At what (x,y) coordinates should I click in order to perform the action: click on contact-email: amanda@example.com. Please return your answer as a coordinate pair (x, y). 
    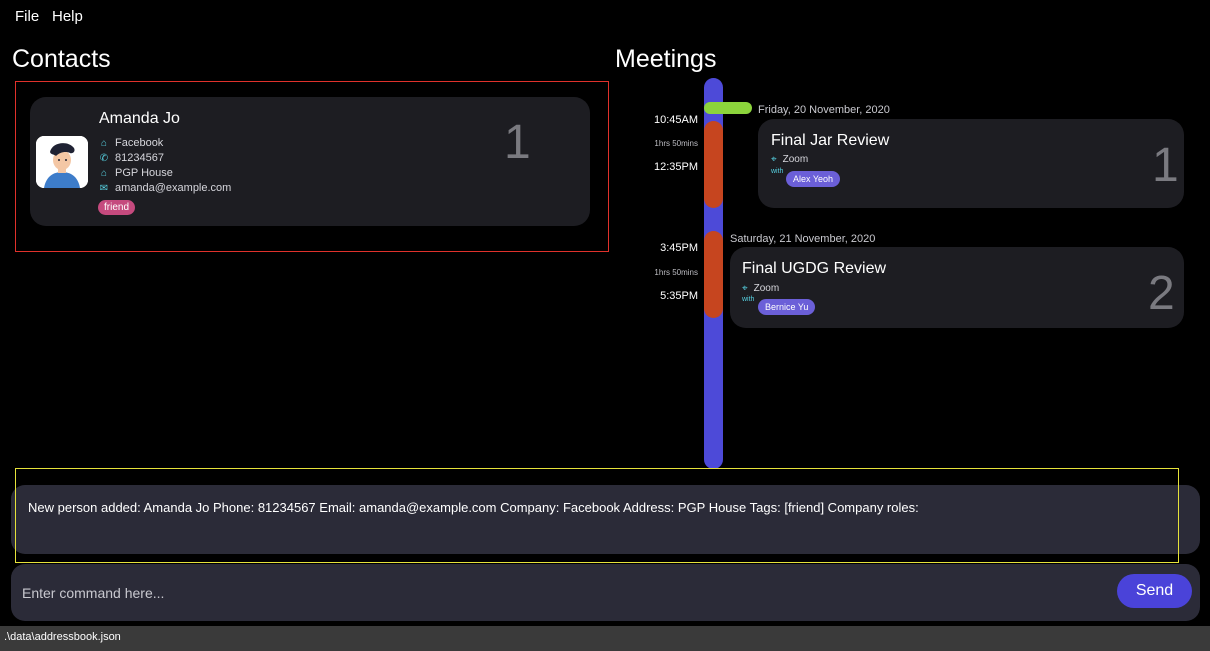
    Looking at the image, I should click on (173, 188).